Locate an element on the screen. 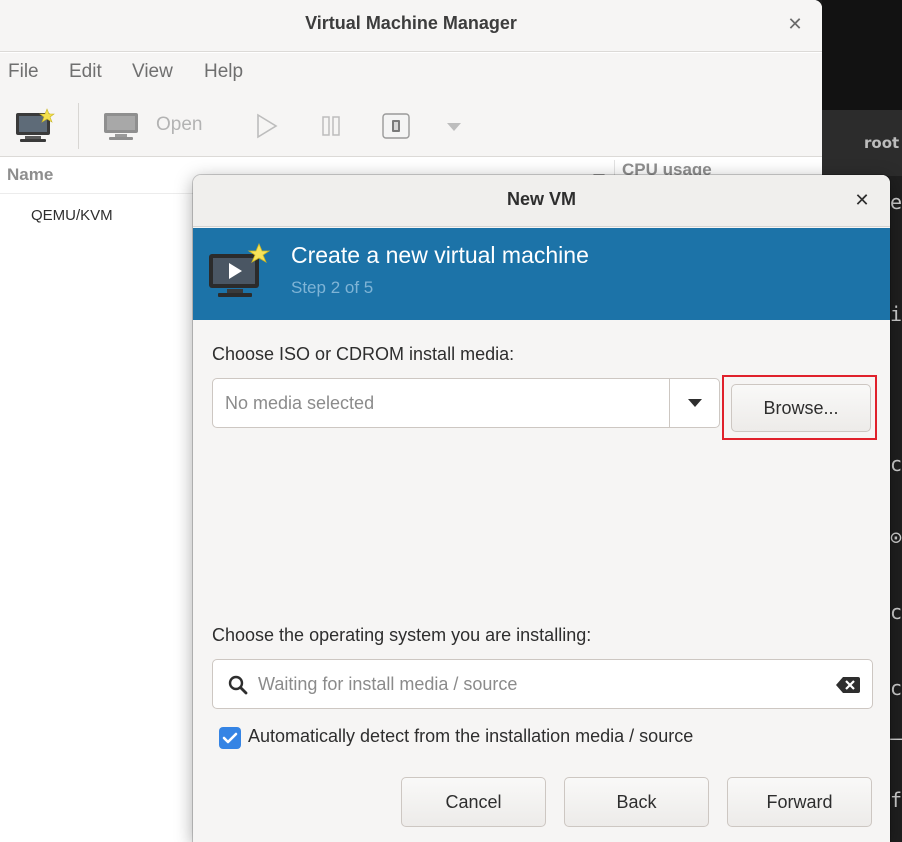  wizard-banner: Create a new virtual machine Step 2 of 5 is located at coordinates (541, 274).